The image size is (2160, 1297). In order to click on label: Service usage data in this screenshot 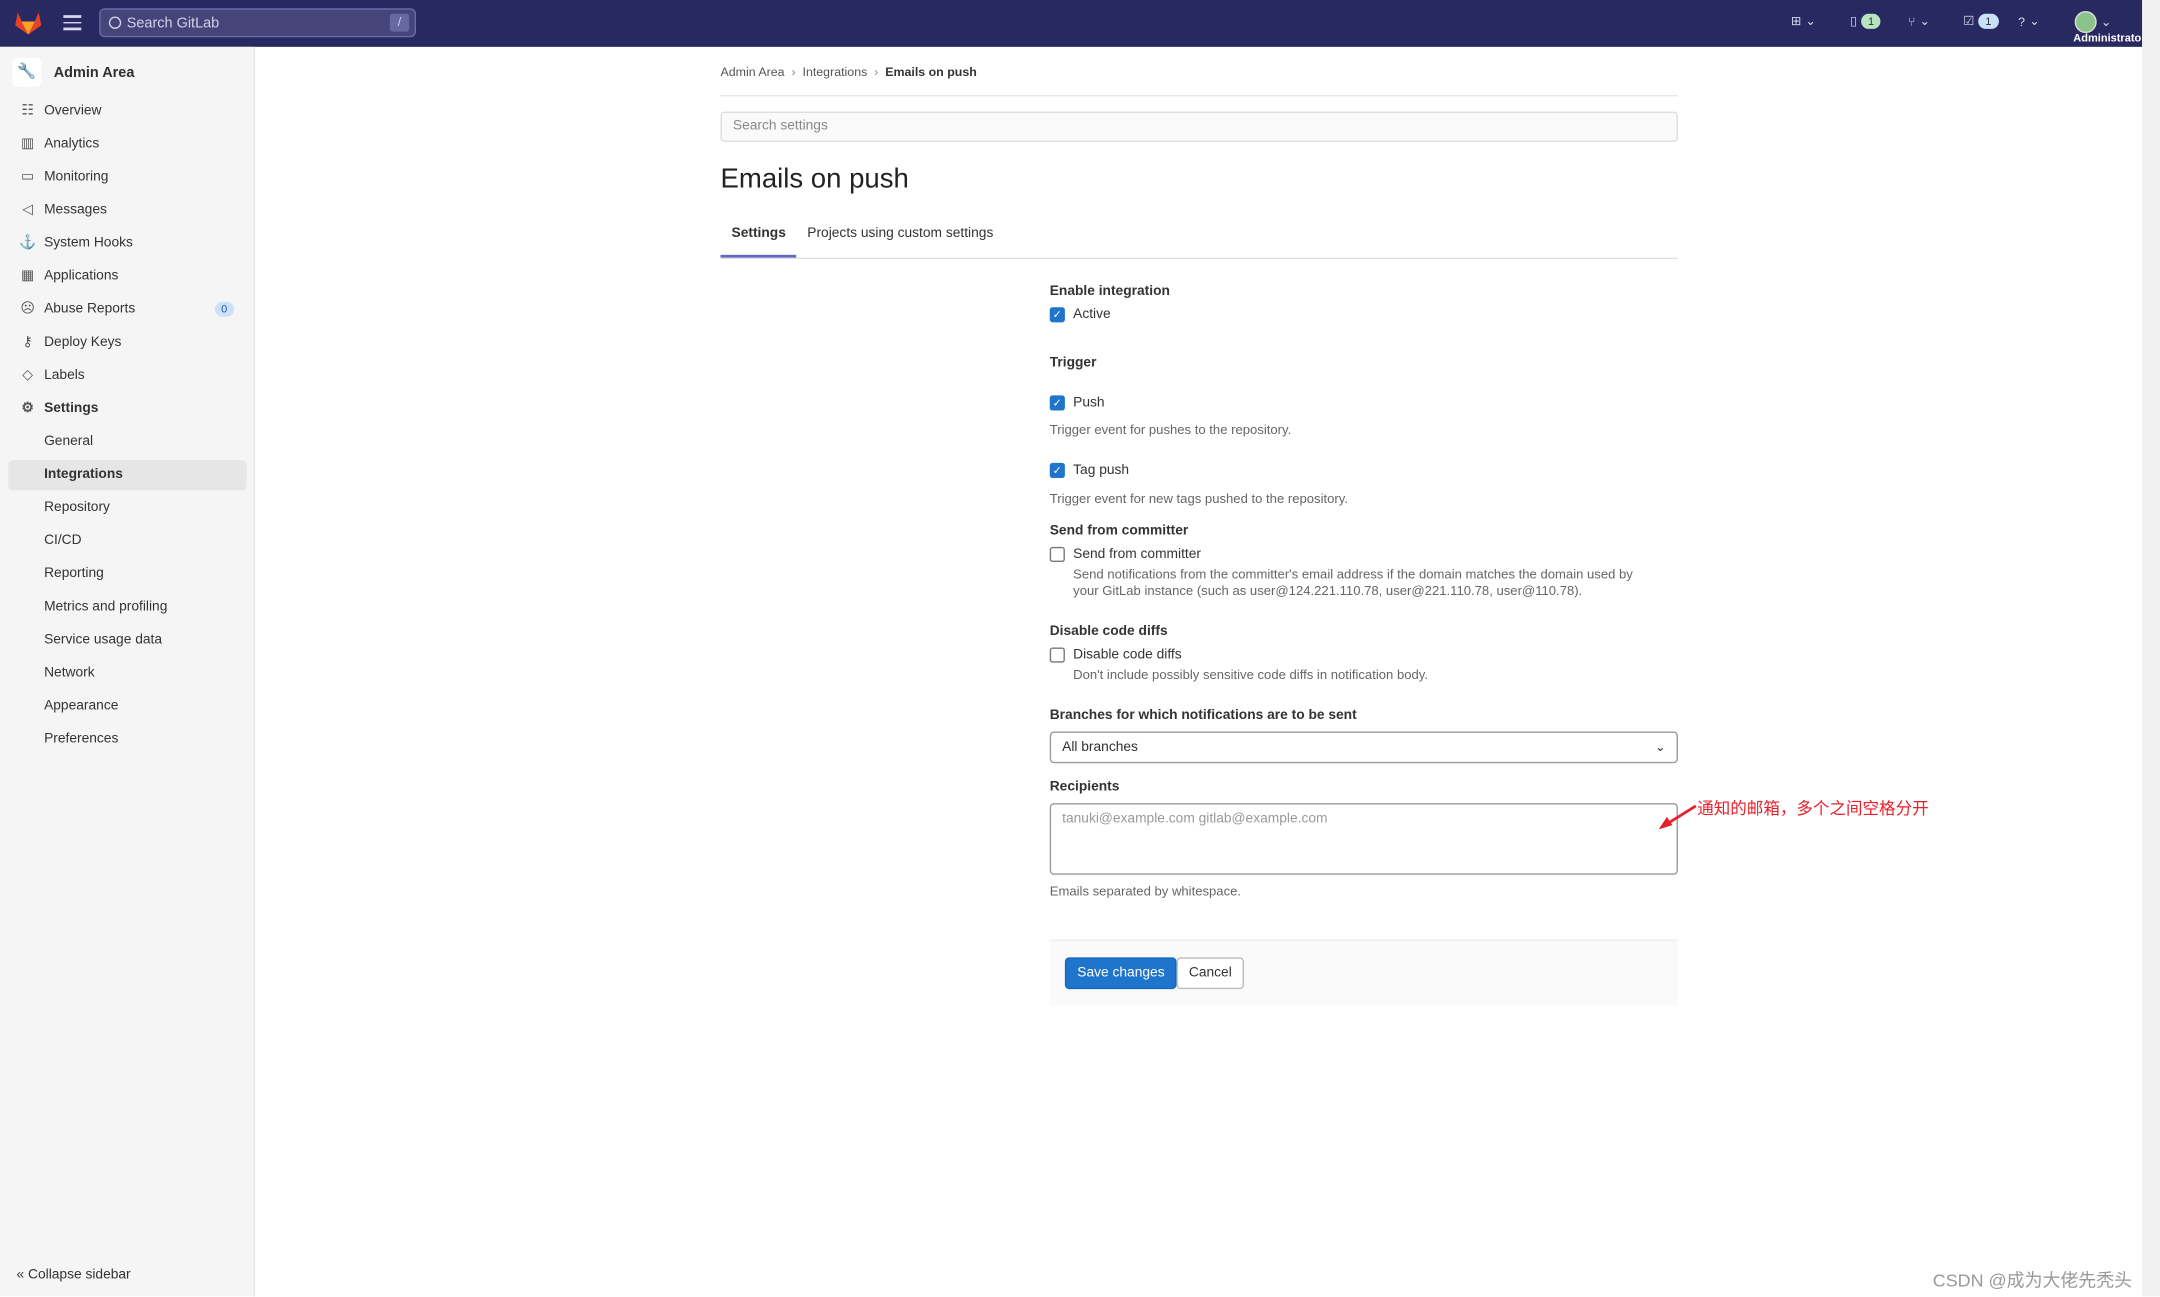, I will do `click(103, 640)`.